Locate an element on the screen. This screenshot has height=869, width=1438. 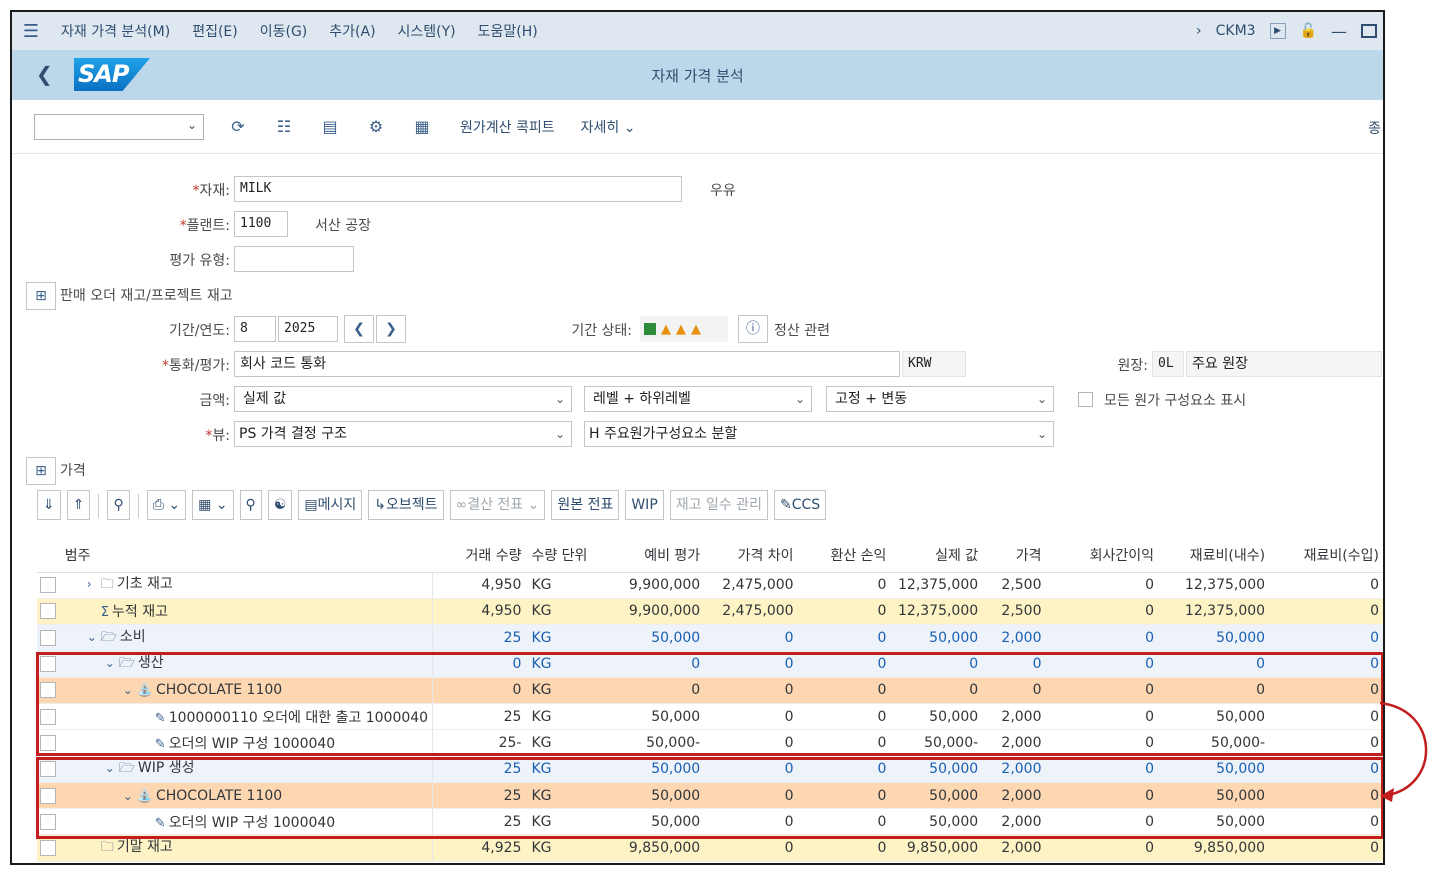
category-label: 누적 재고 is located at coordinates (140, 612).